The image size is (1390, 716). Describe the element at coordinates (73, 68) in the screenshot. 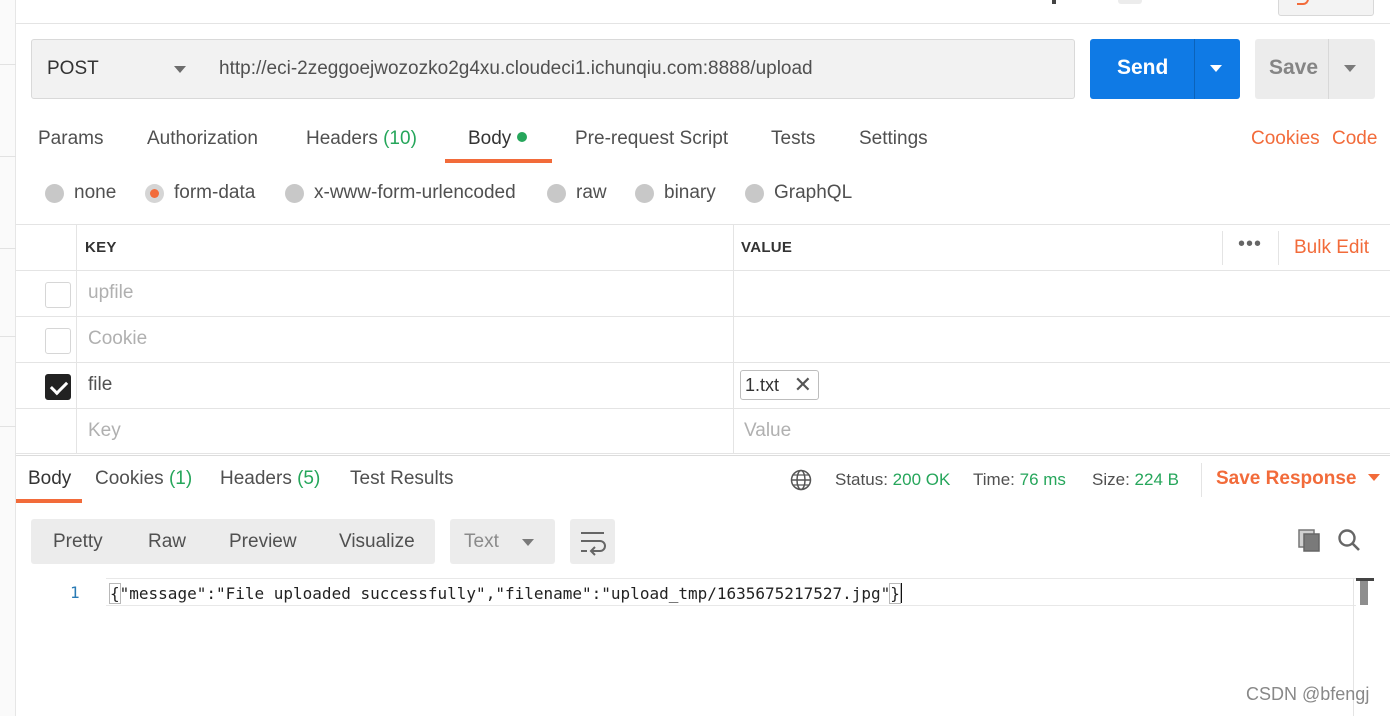

I see `method-label: POST` at that location.